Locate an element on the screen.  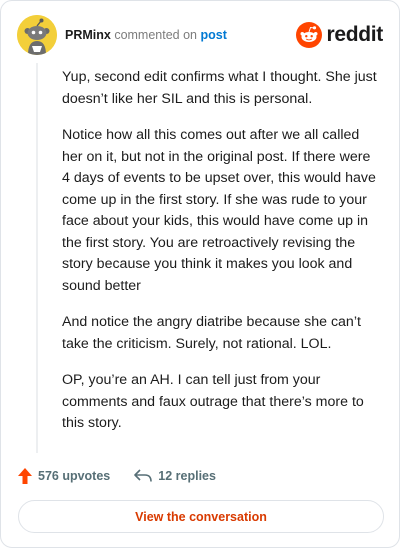
upvote-button: 576 upvotes is located at coordinates (64, 476).